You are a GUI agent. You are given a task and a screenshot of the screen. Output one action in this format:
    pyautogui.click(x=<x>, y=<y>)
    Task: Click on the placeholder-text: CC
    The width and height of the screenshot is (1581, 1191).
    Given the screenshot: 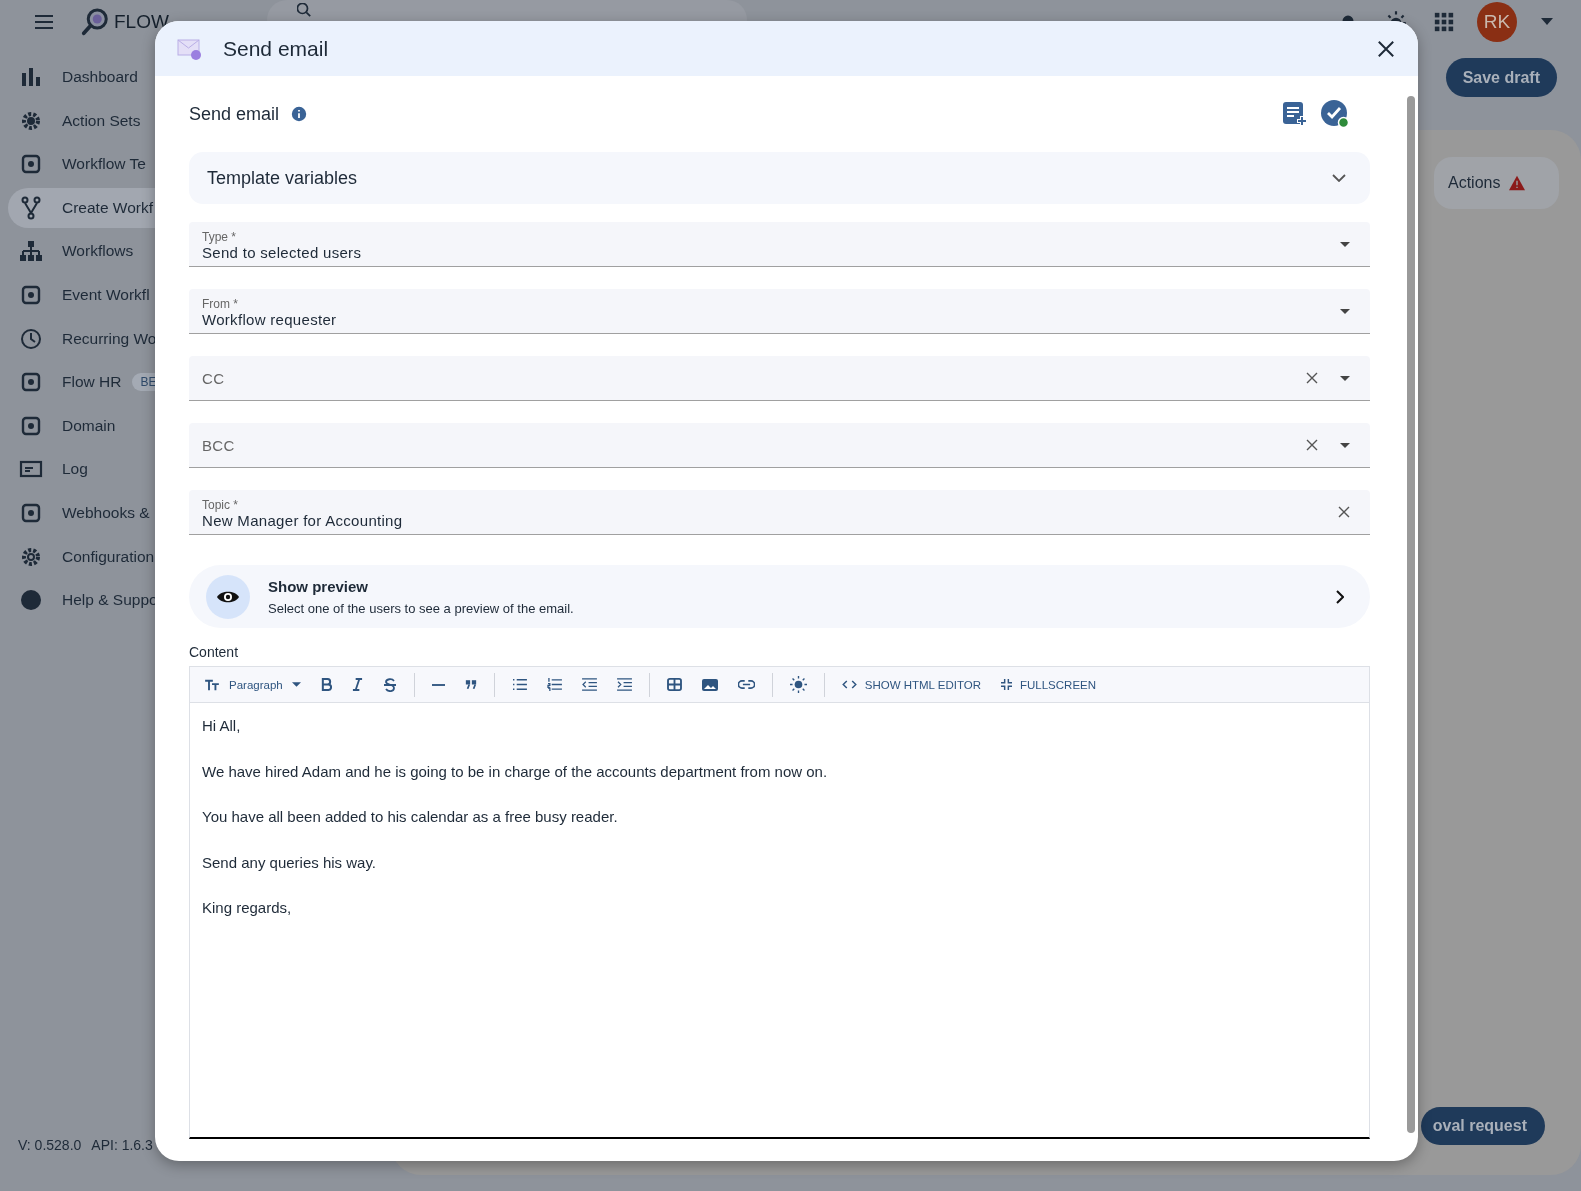 What is the action you would take?
    pyautogui.click(x=213, y=378)
    